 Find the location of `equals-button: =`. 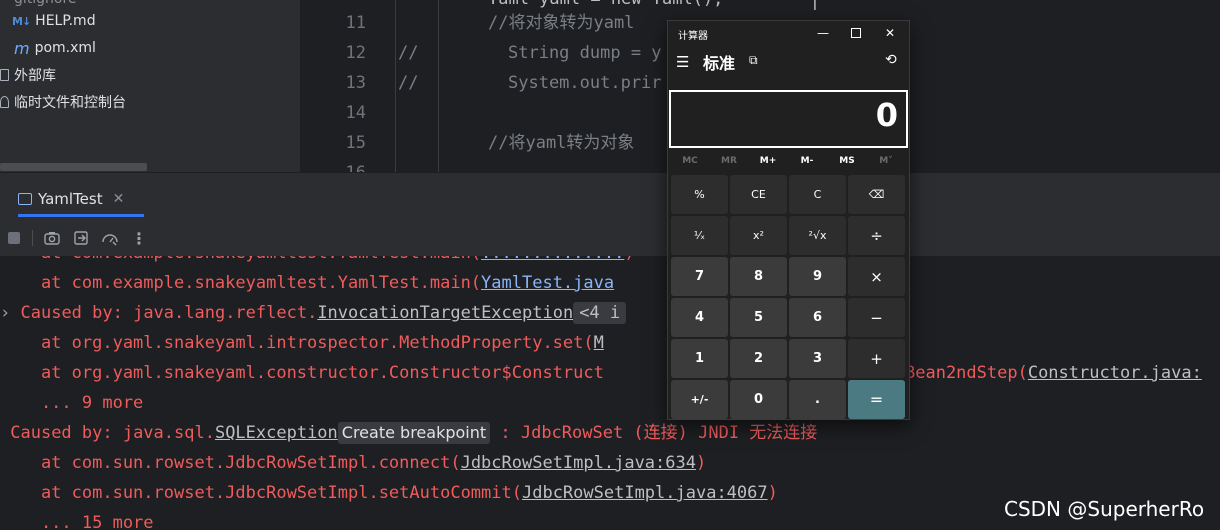

equals-button: = is located at coordinates (876, 399).